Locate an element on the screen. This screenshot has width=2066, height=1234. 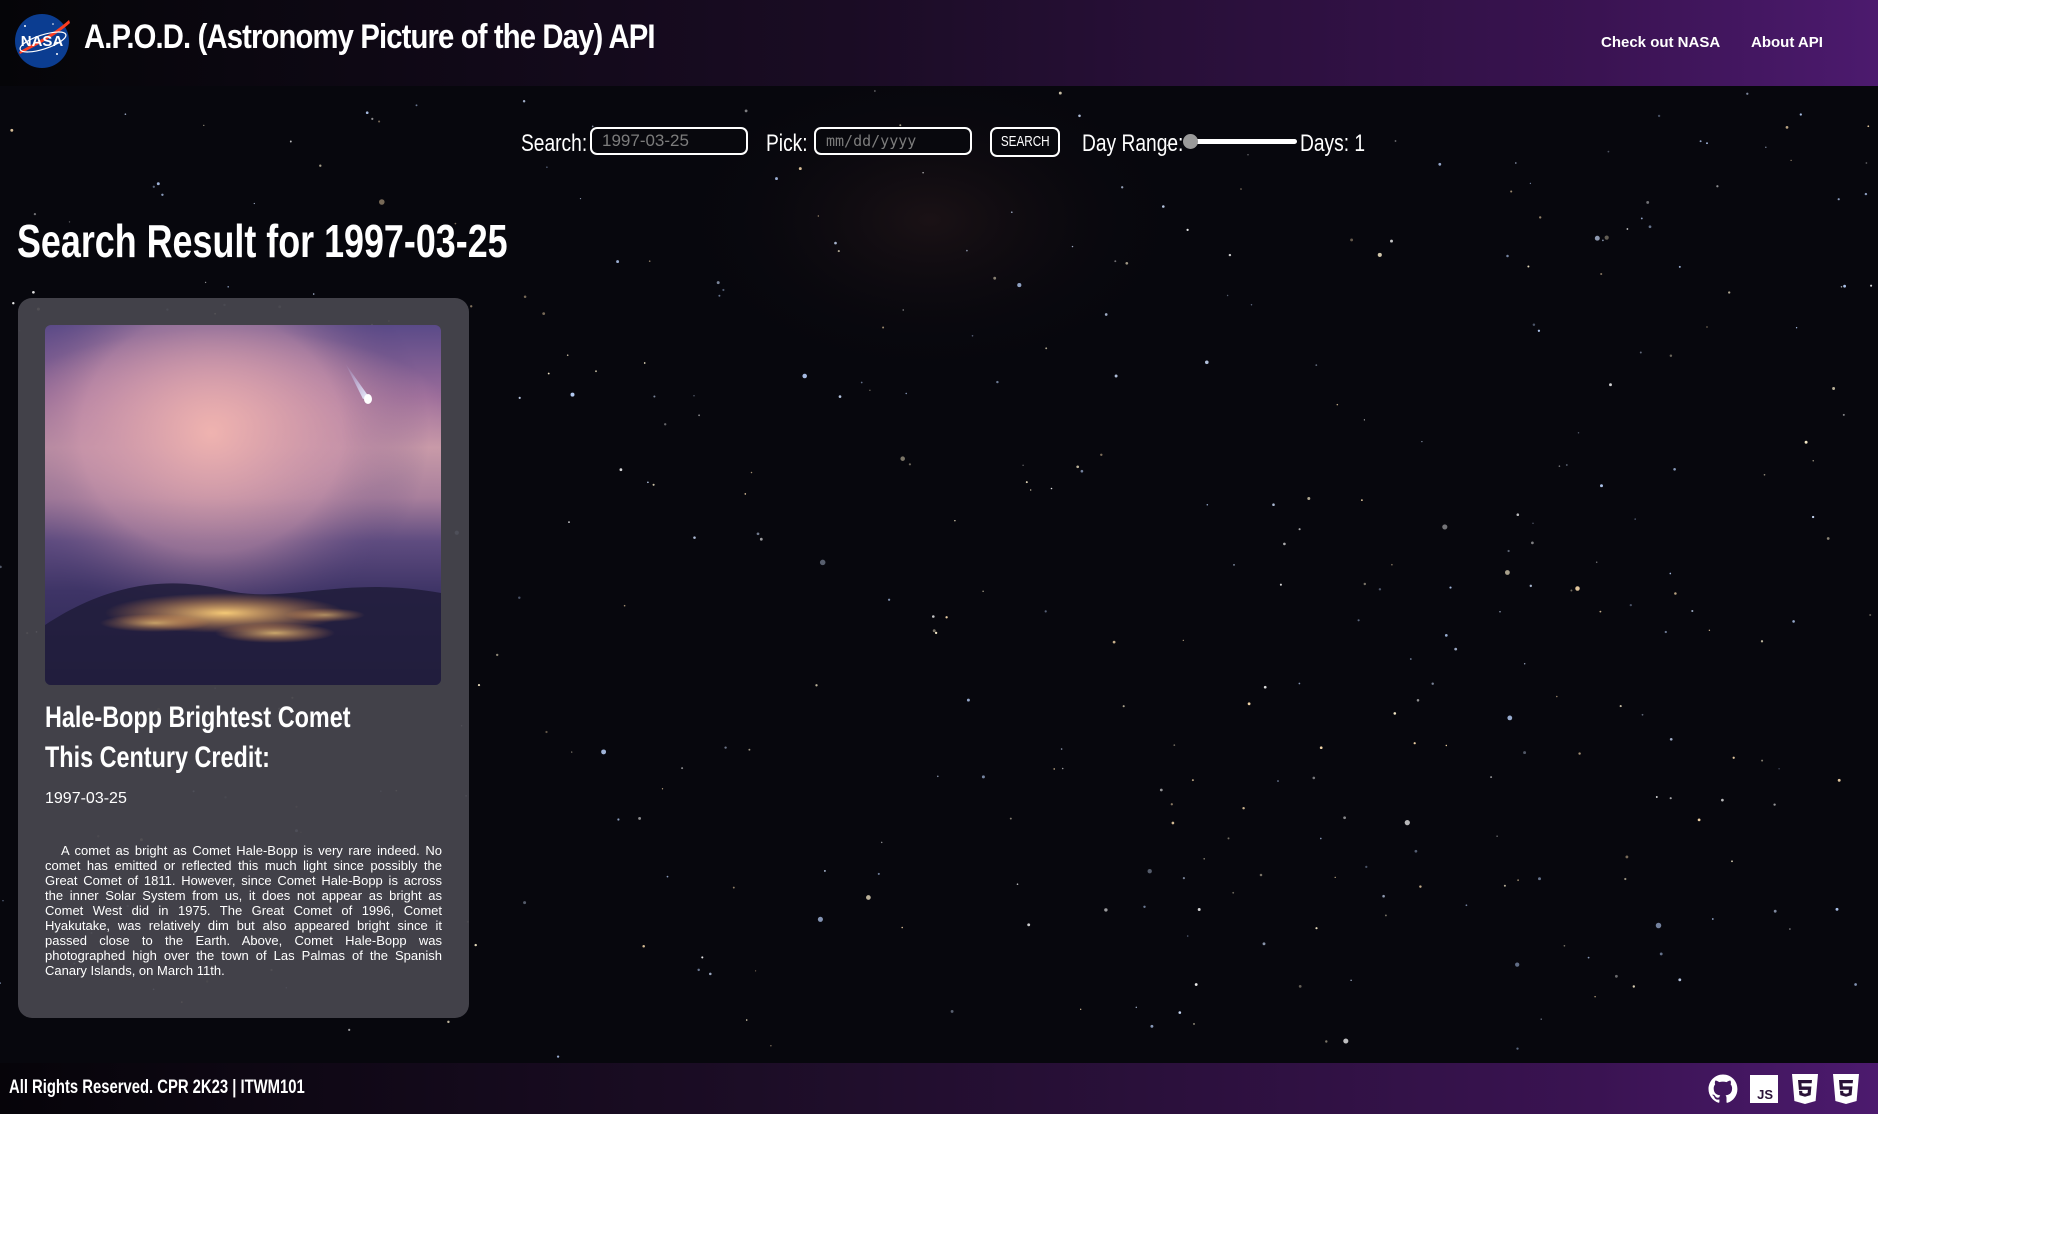
nav-link-about-api: About API is located at coordinates (1787, 42).